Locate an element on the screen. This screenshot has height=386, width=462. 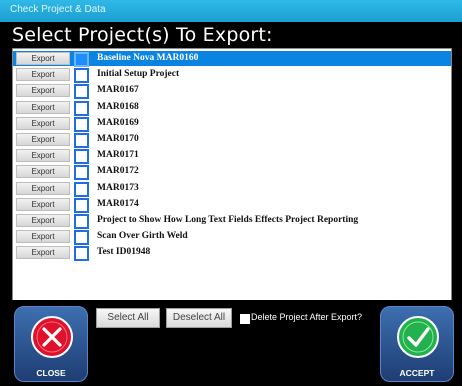
deselect-all-button: Deselect All is located at coordinates (199, 318).